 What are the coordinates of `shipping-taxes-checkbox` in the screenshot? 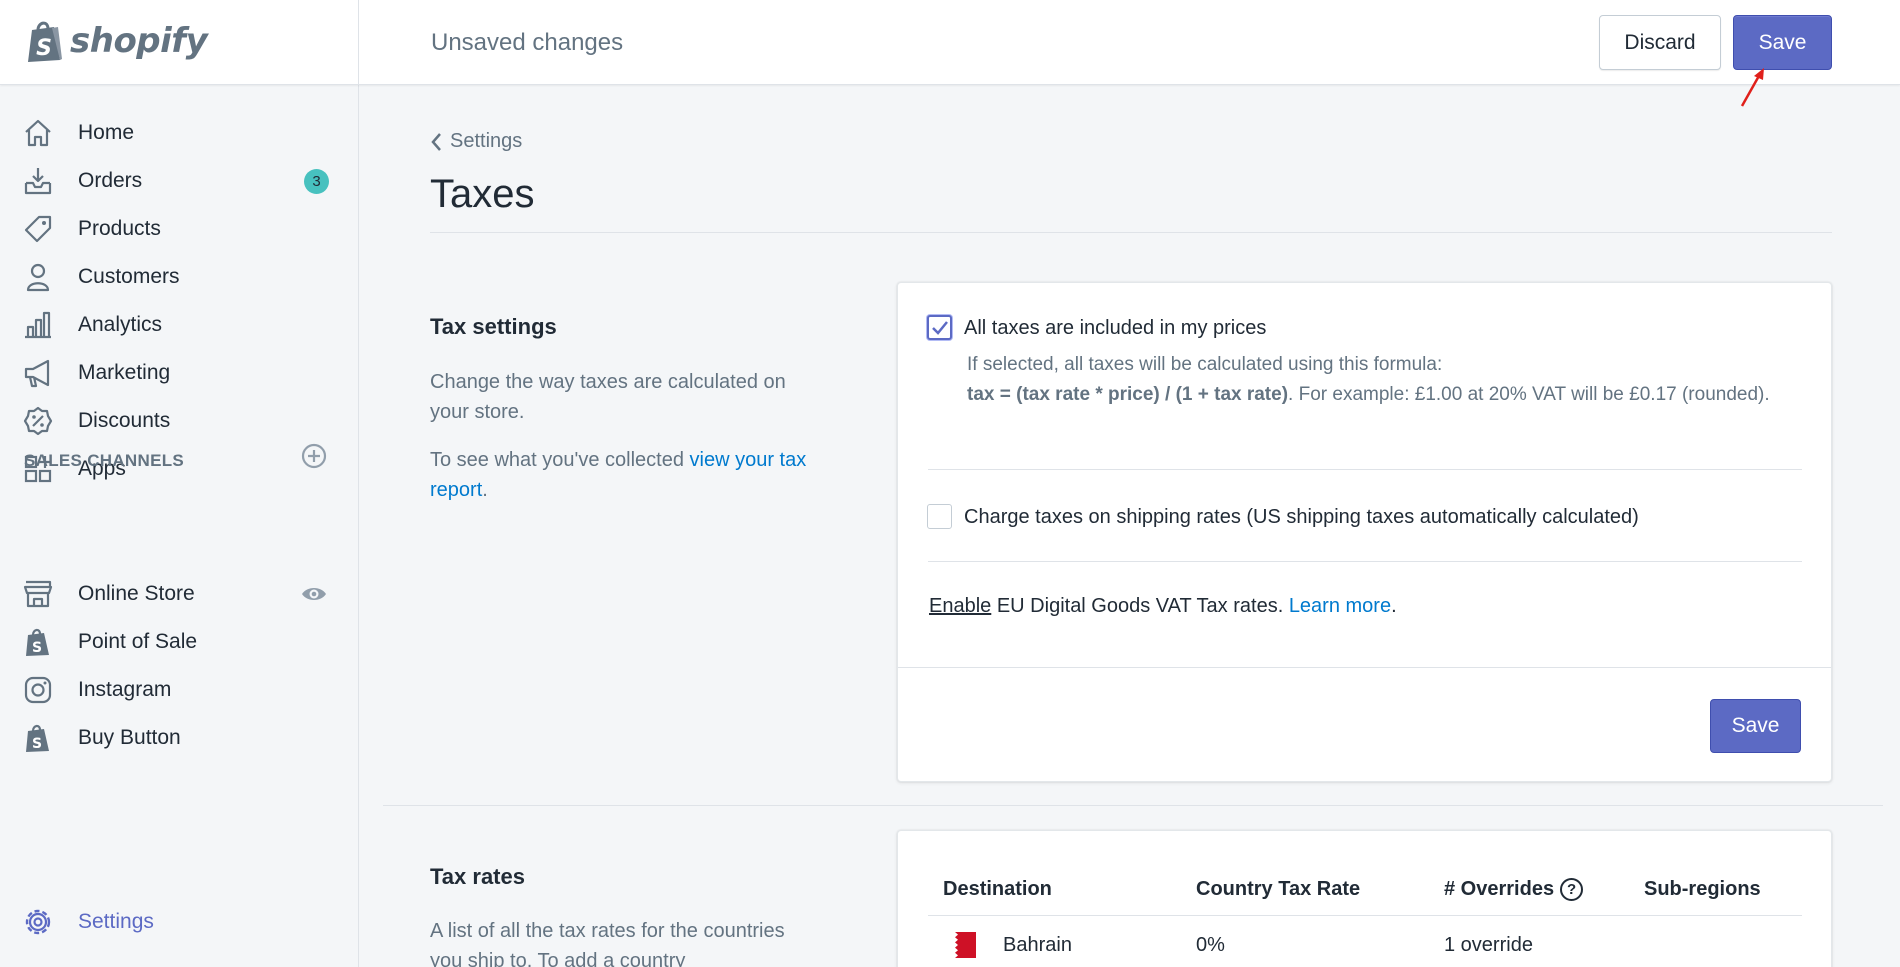 It's located at (939, 516).